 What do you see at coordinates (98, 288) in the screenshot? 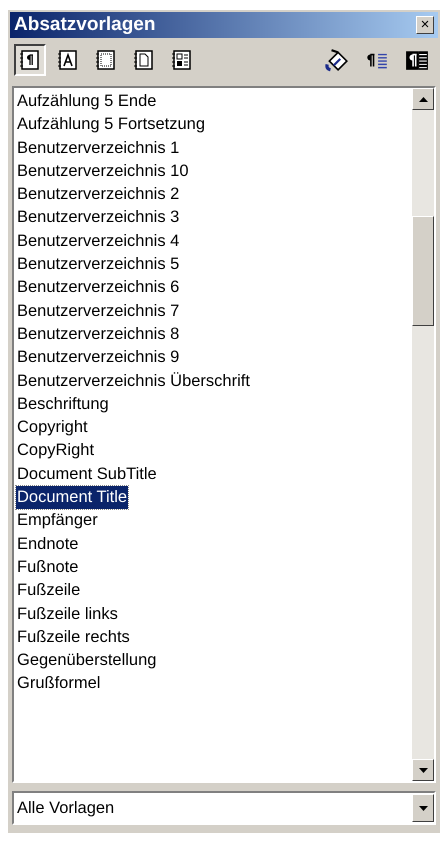
I see `style-list-item: Benutzerverzeichnis 6` at bounding box center [98, 288].